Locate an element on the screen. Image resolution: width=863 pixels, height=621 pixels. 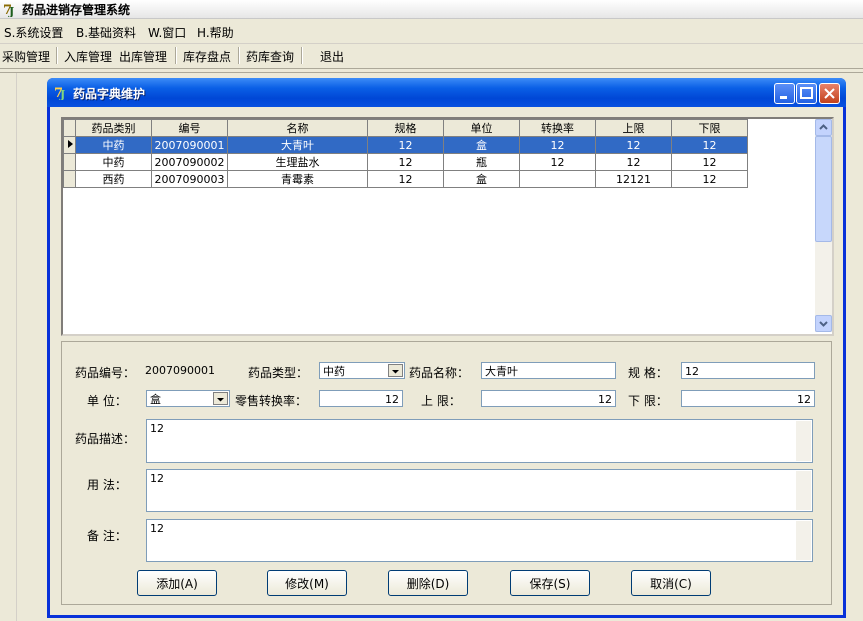
table-row: 中药 2007090001 大青叶 12 盒 12 12 12 is located at coordinates (405, 145).